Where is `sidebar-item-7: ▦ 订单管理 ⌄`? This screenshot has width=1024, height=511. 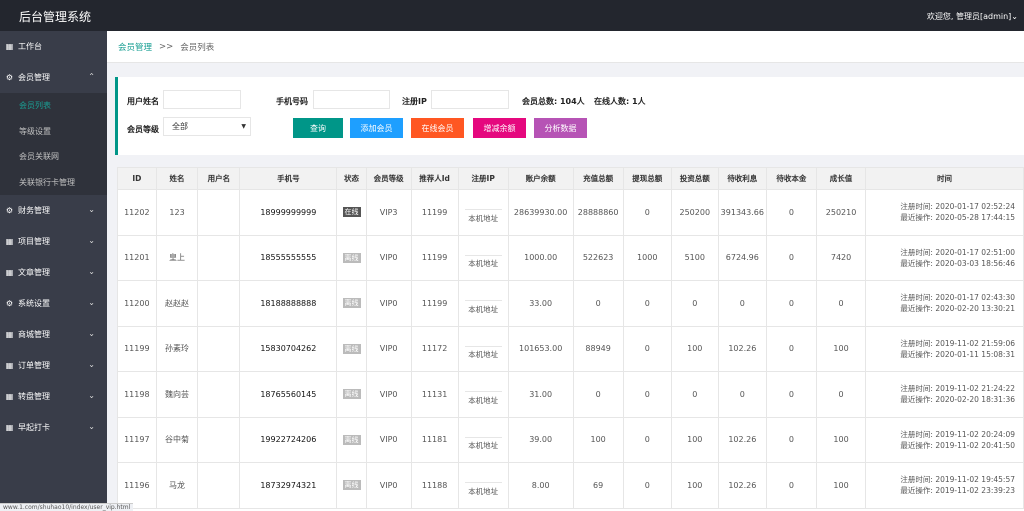 sidebar-item-7: ▦ 订单管理 ⌄ is located at coordinates (53, 365).